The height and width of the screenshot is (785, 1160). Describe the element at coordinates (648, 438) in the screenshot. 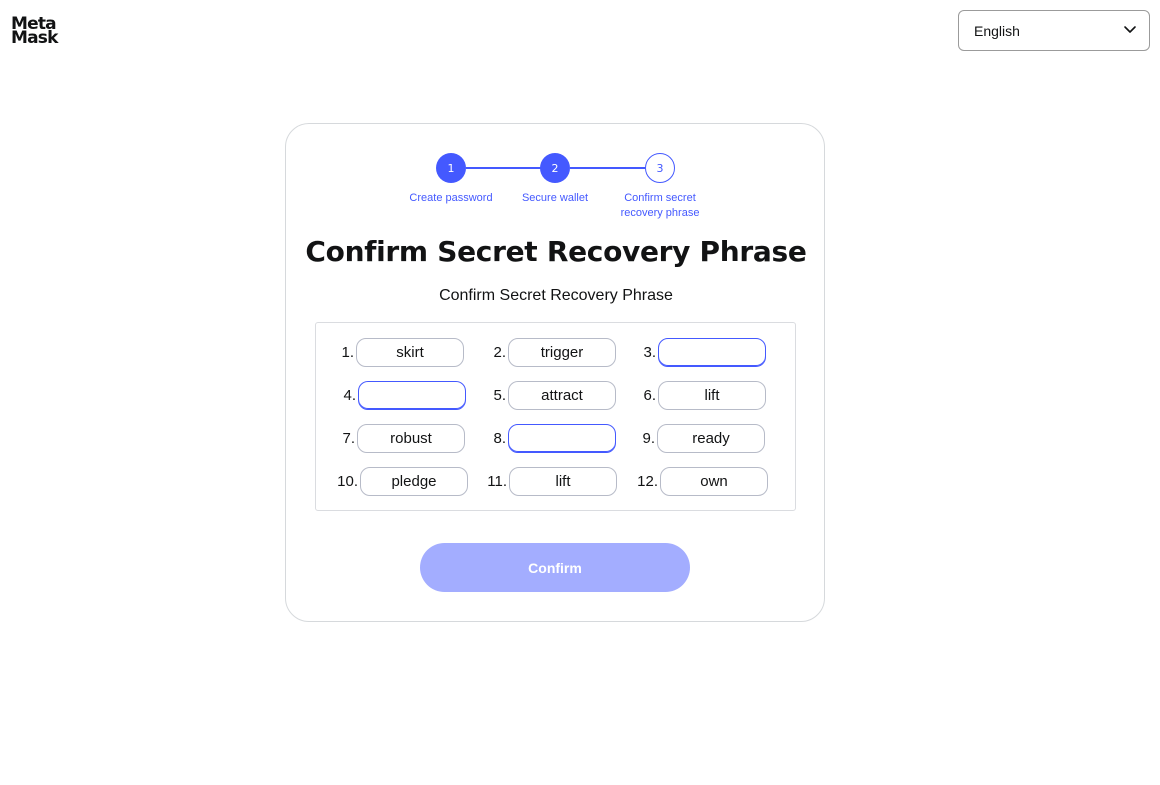

I see `word-number: 9.` at that location.